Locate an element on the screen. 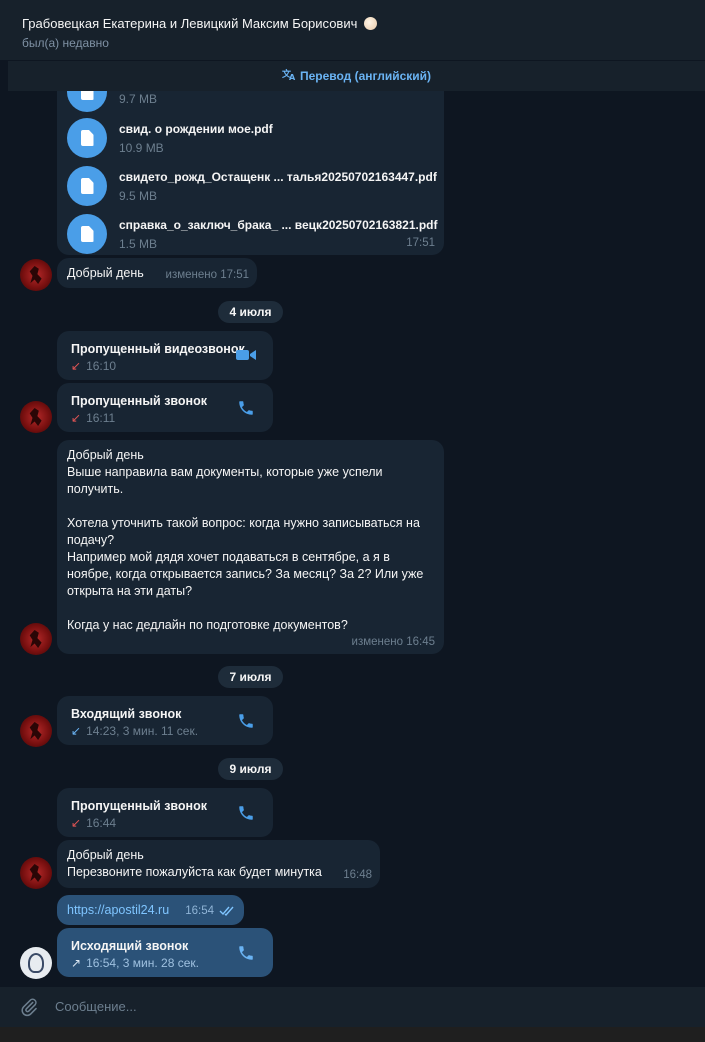 This screenshot has width=705, height=1042. own-avatar is located at coordinates (36, 963).